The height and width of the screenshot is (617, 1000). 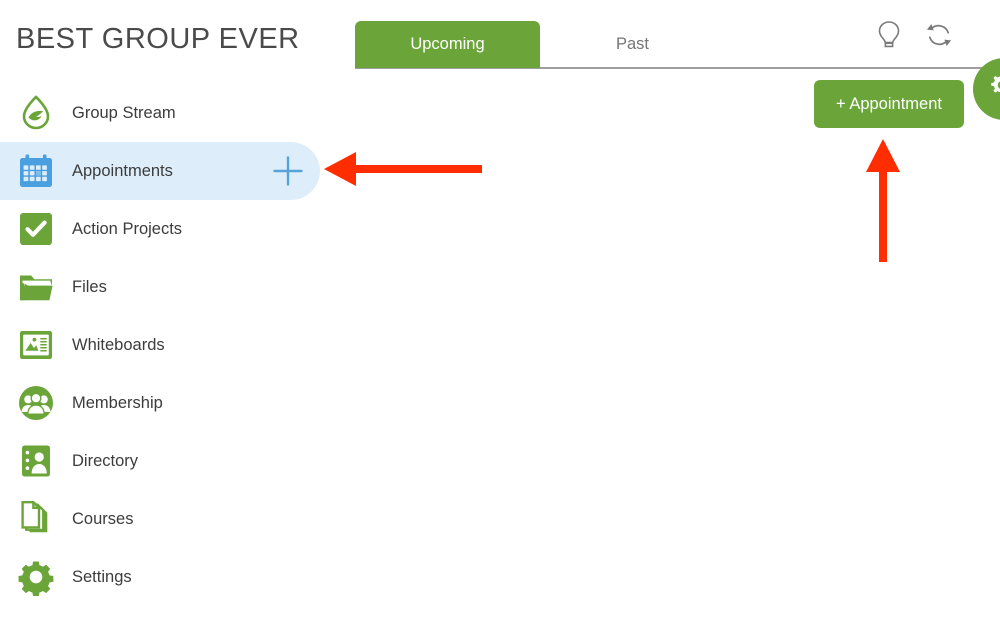 I want to click on sidebar-item-files: Files, so click(x=165, y=287).